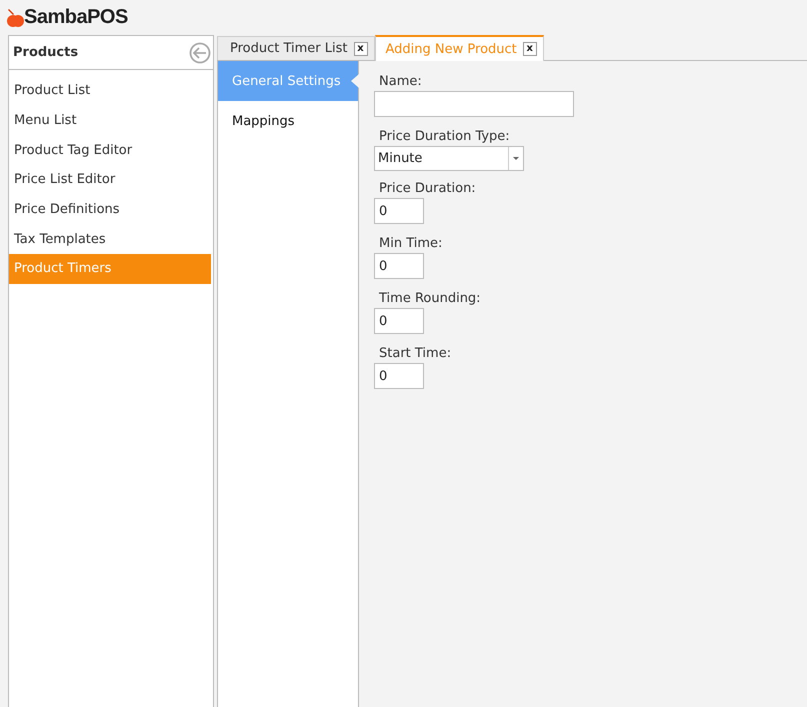 The height and width of the screenshot is (707, 807). What do you see at coordinates (459, 48) in the screenshot?
I see `tab: Adding New Product x` at bounding box center [459, 48].